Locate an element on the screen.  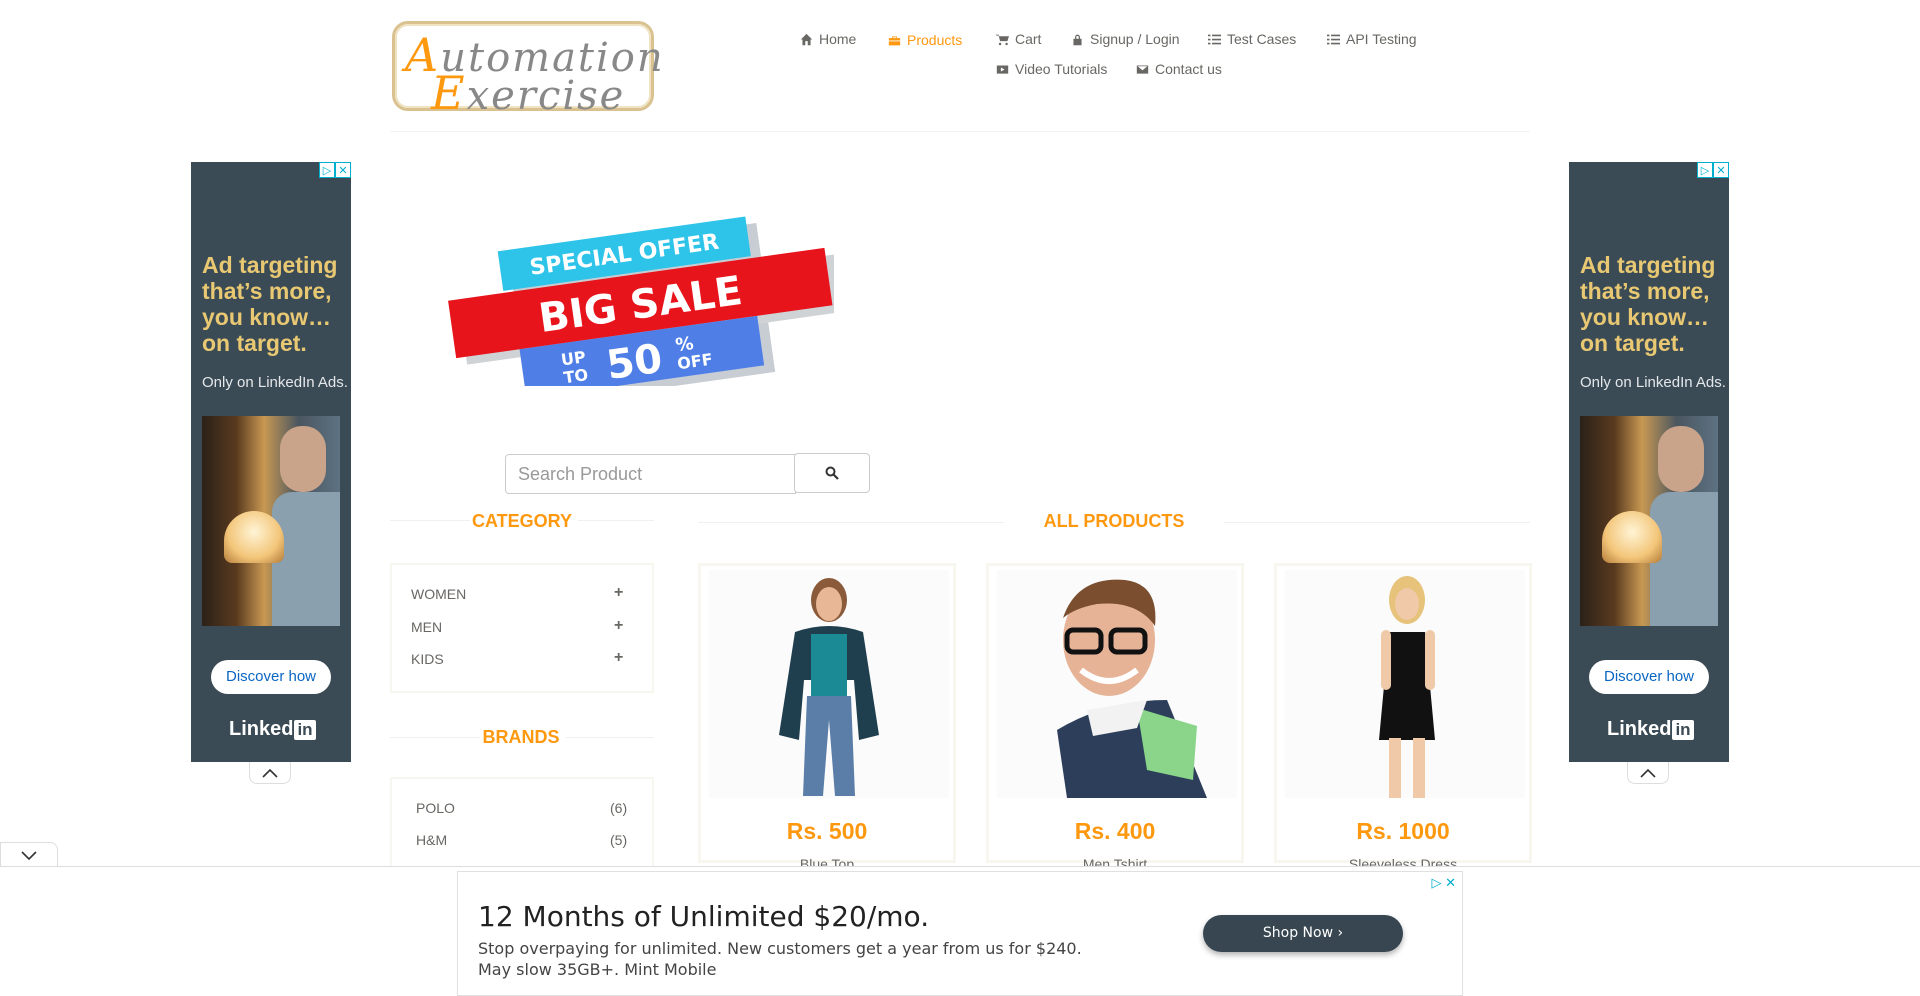
nav-video-label: Video Tutorials is located at coordinates (1061, 69).